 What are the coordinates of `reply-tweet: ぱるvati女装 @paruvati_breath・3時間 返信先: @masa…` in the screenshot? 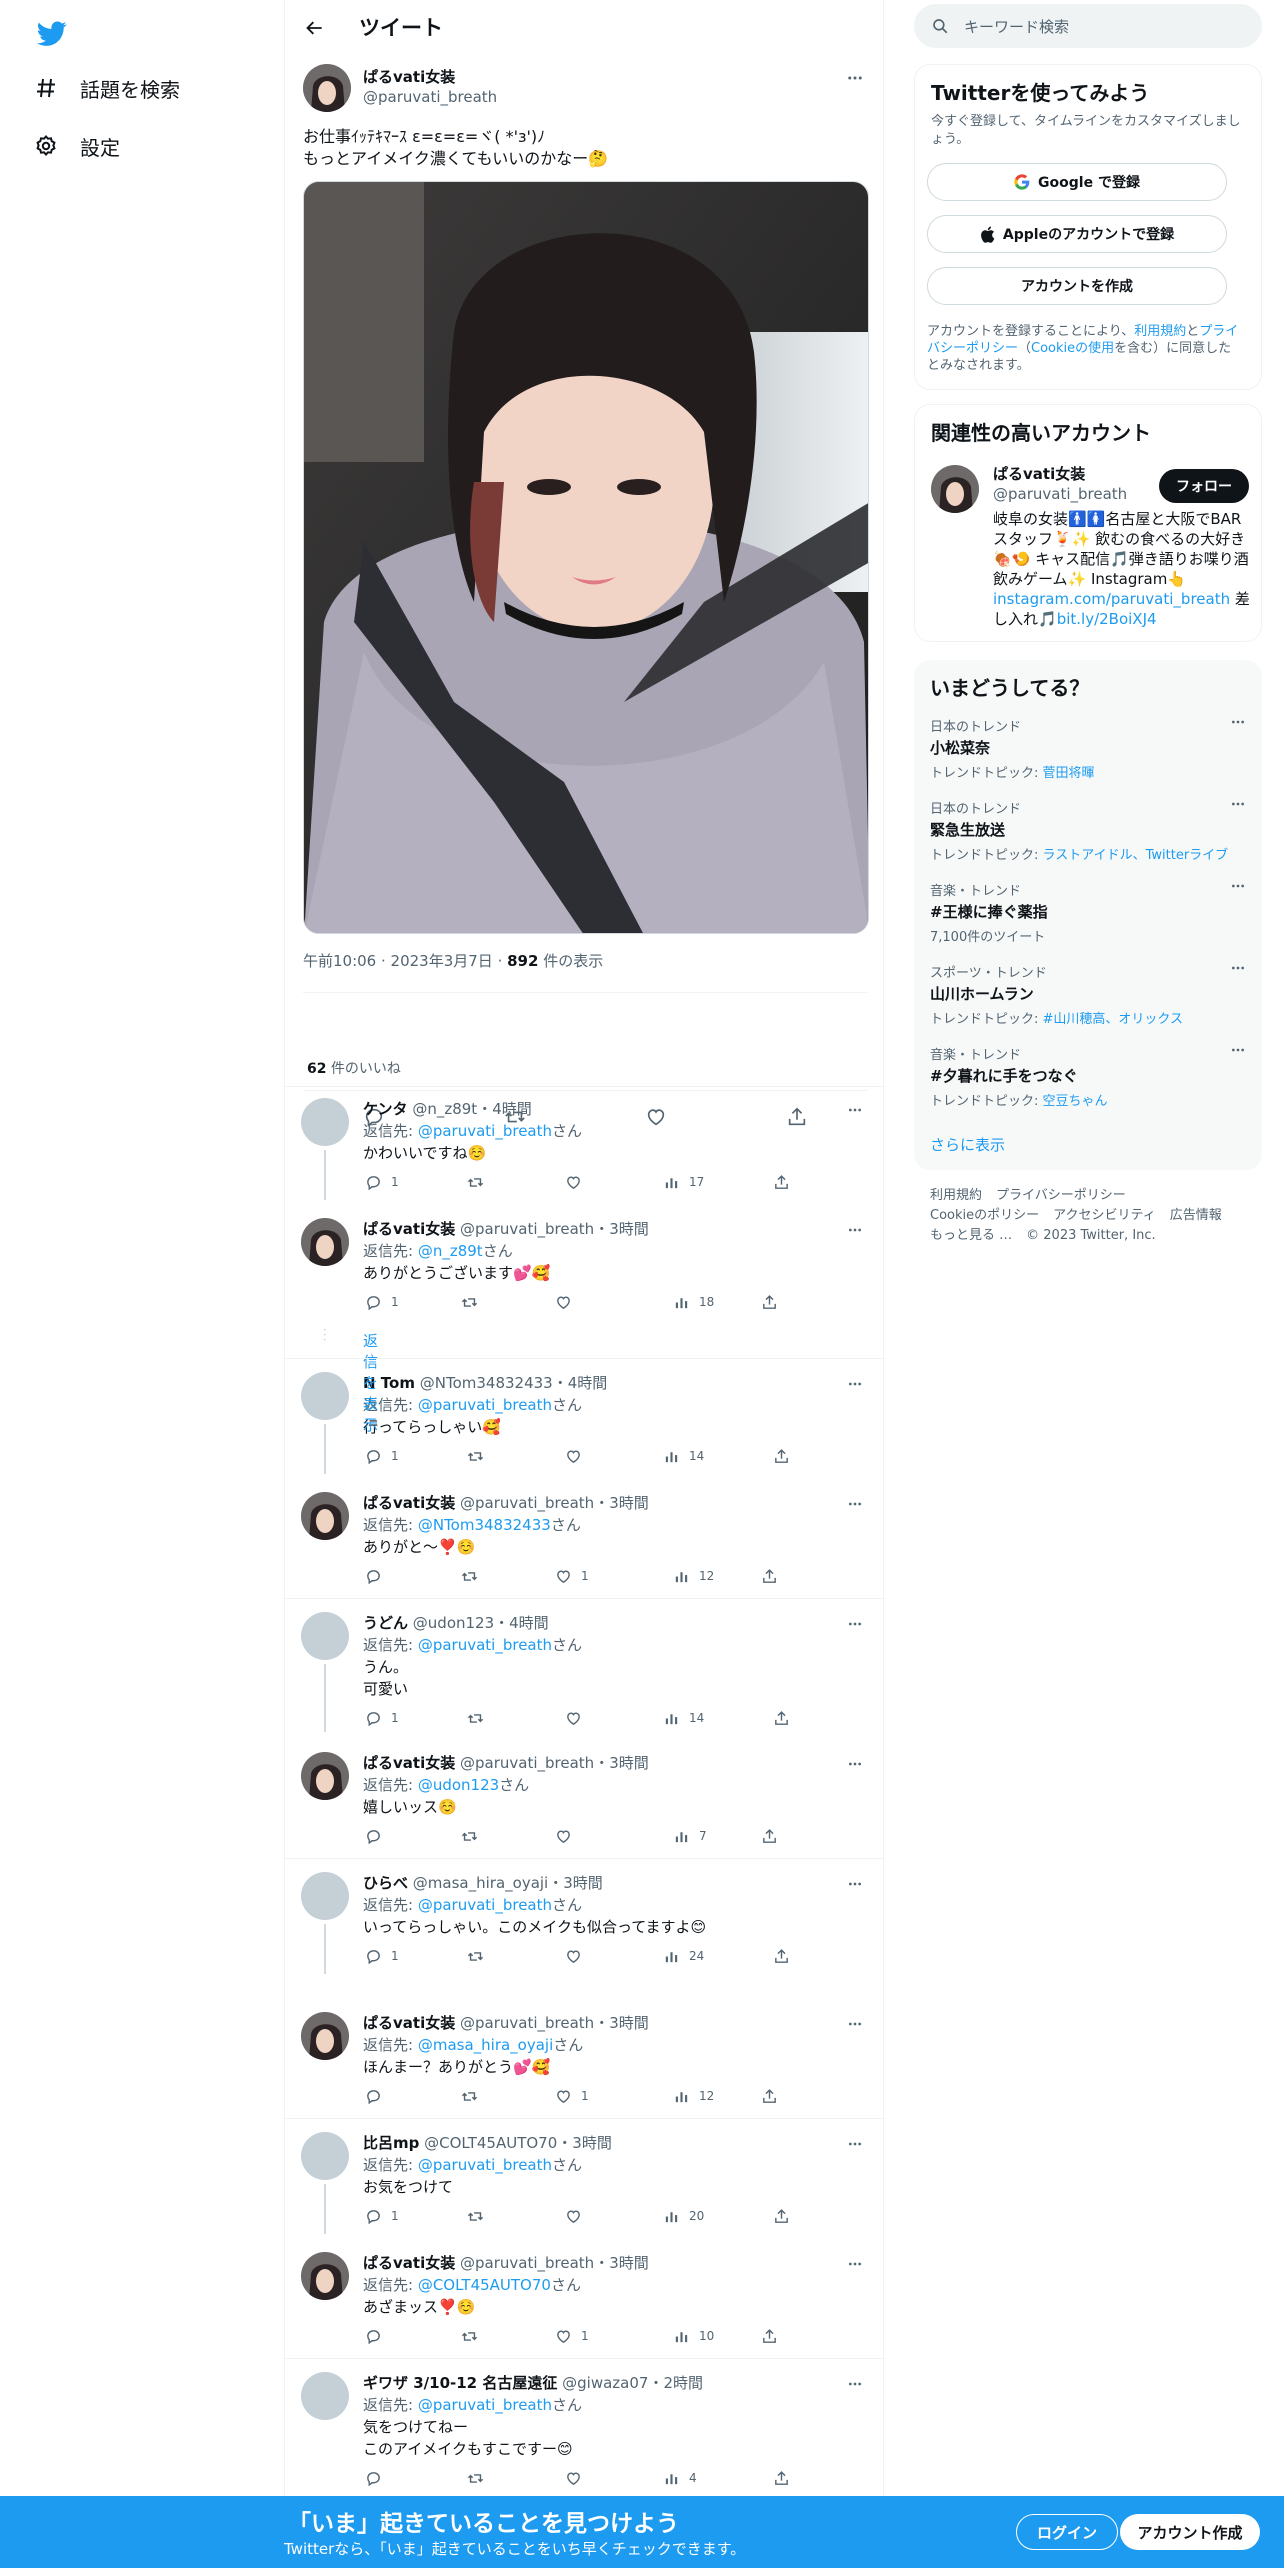 It's located at (585, 2057).